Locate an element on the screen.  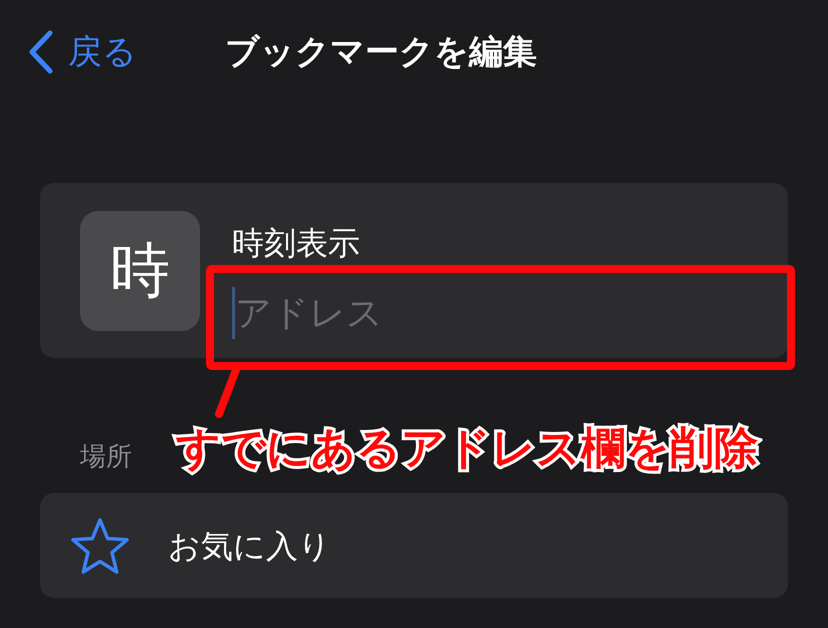
star-icon is located at coordinates (100, 545).